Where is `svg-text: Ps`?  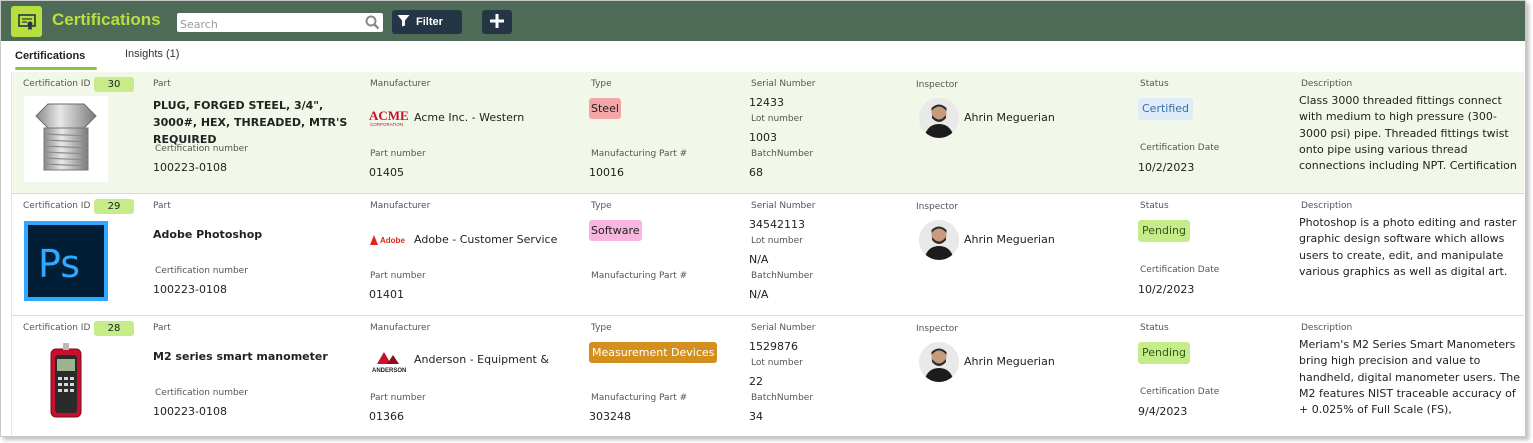 svg-text: Ps is located at coordinates (59, 264).